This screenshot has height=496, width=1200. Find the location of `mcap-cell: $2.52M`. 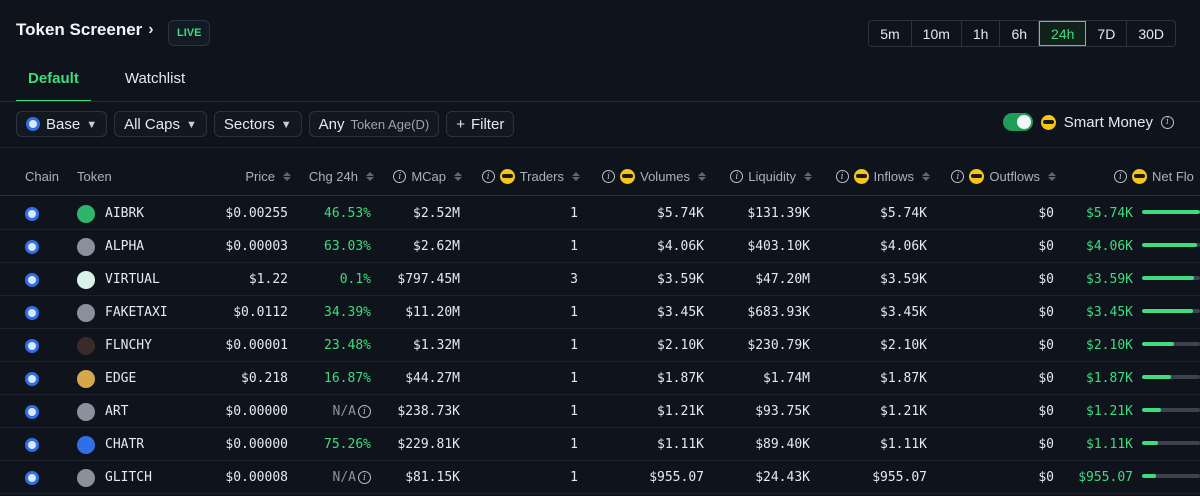

mcap-cell: $2.52M is located at coordinates (436, 213).